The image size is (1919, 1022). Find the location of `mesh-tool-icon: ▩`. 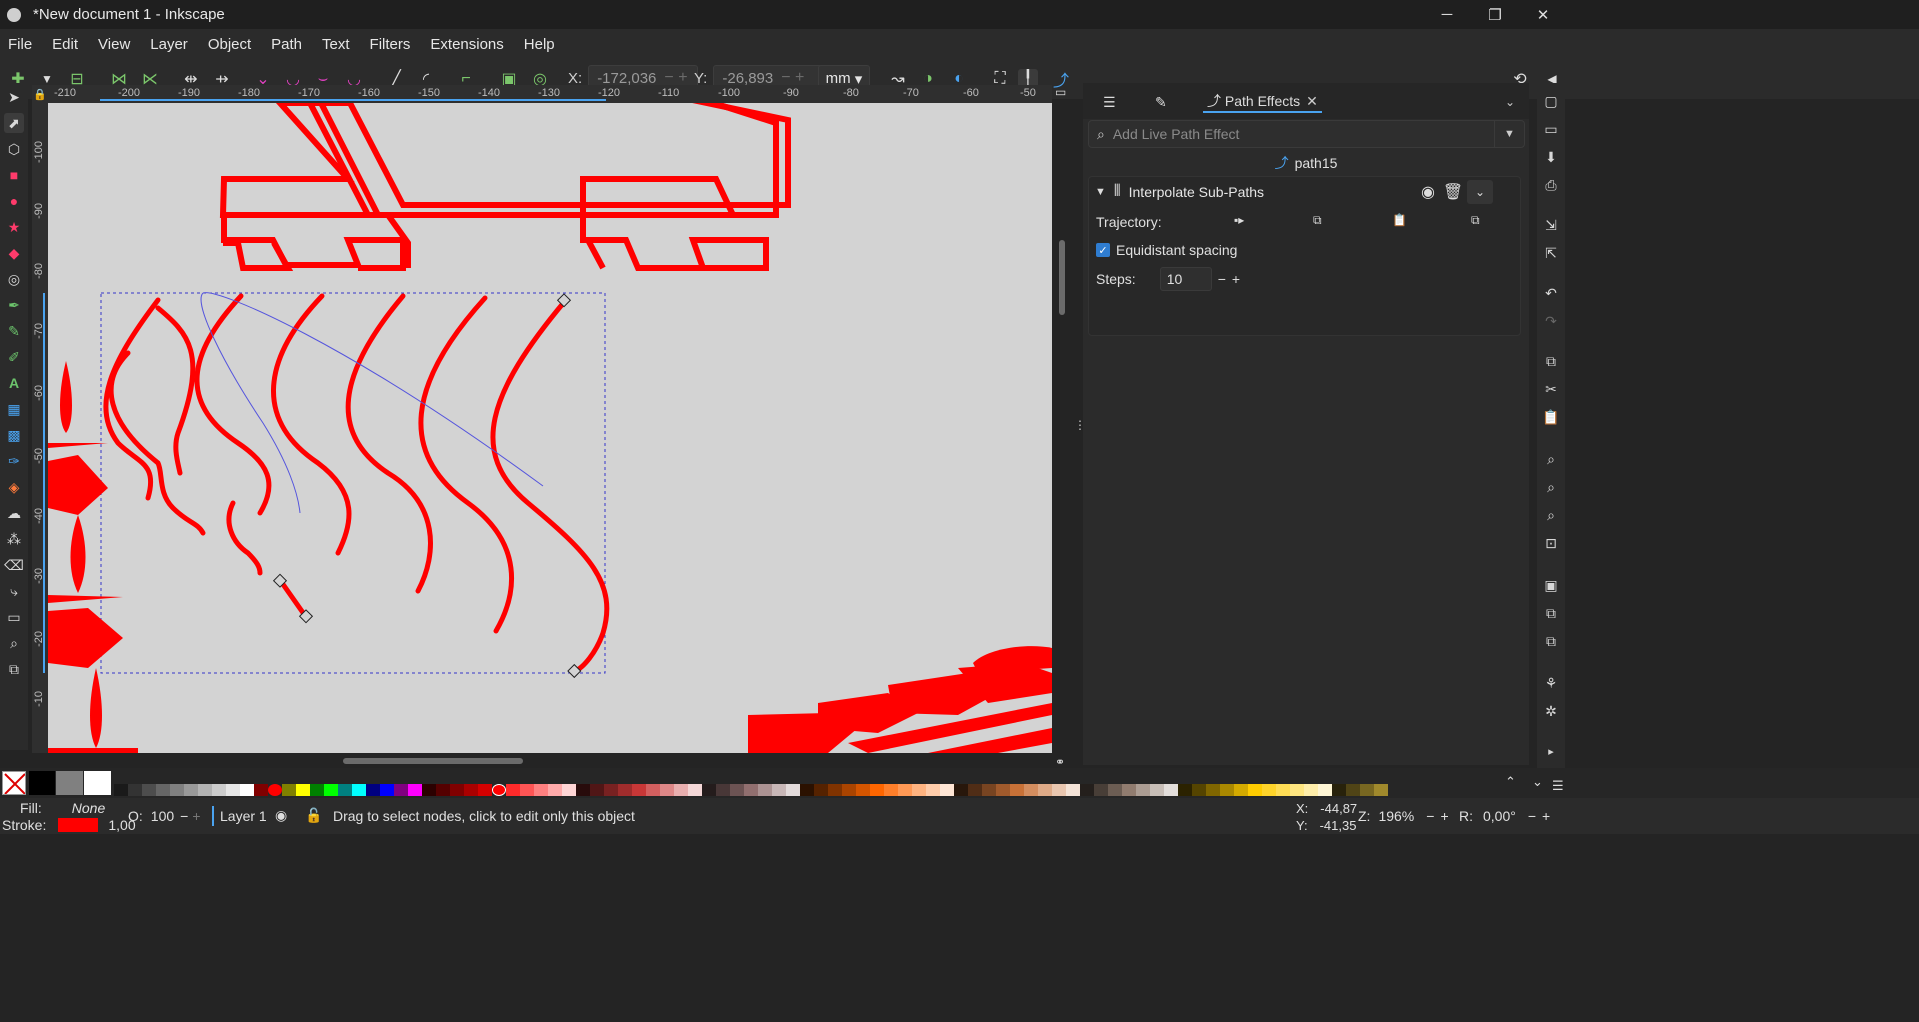

mesh-tool-icon: ▩ is located at coordinates (14, 435).